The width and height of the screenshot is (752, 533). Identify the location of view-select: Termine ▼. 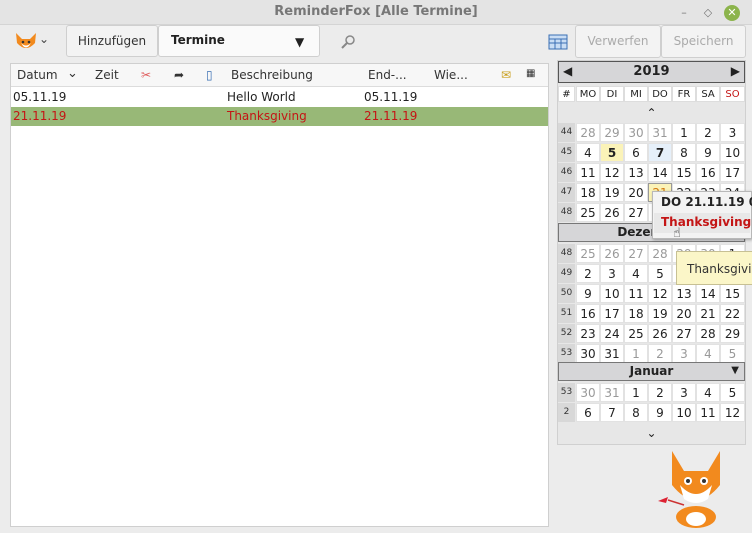
(239, 41).